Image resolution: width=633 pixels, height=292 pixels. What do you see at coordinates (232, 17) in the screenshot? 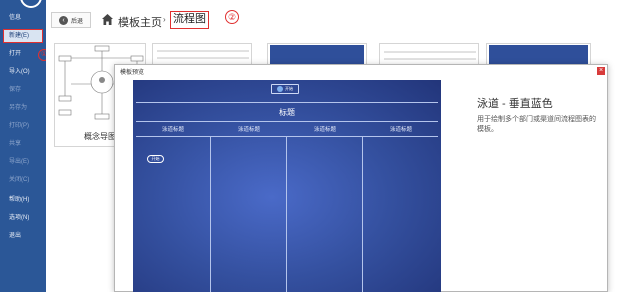
I see `annotation-marker-2: ②` at bounding box center [232, 17].